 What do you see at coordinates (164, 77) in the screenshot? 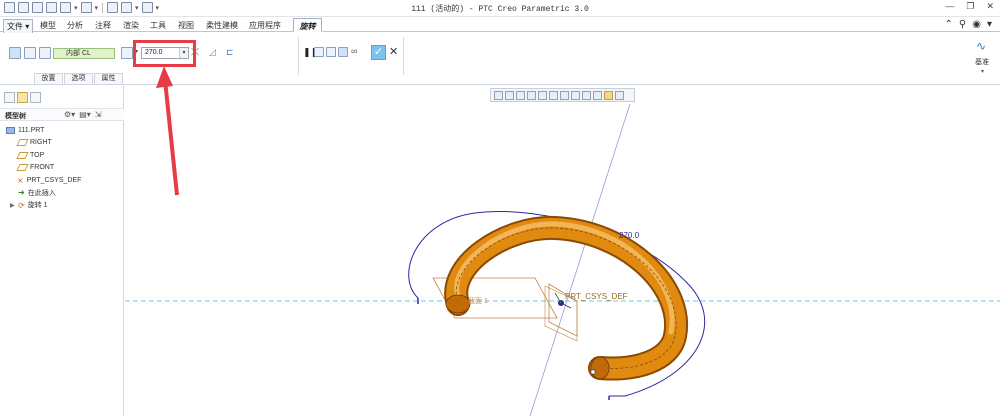
I see `annotation-arrow-head` at bounding box center [164, 77].